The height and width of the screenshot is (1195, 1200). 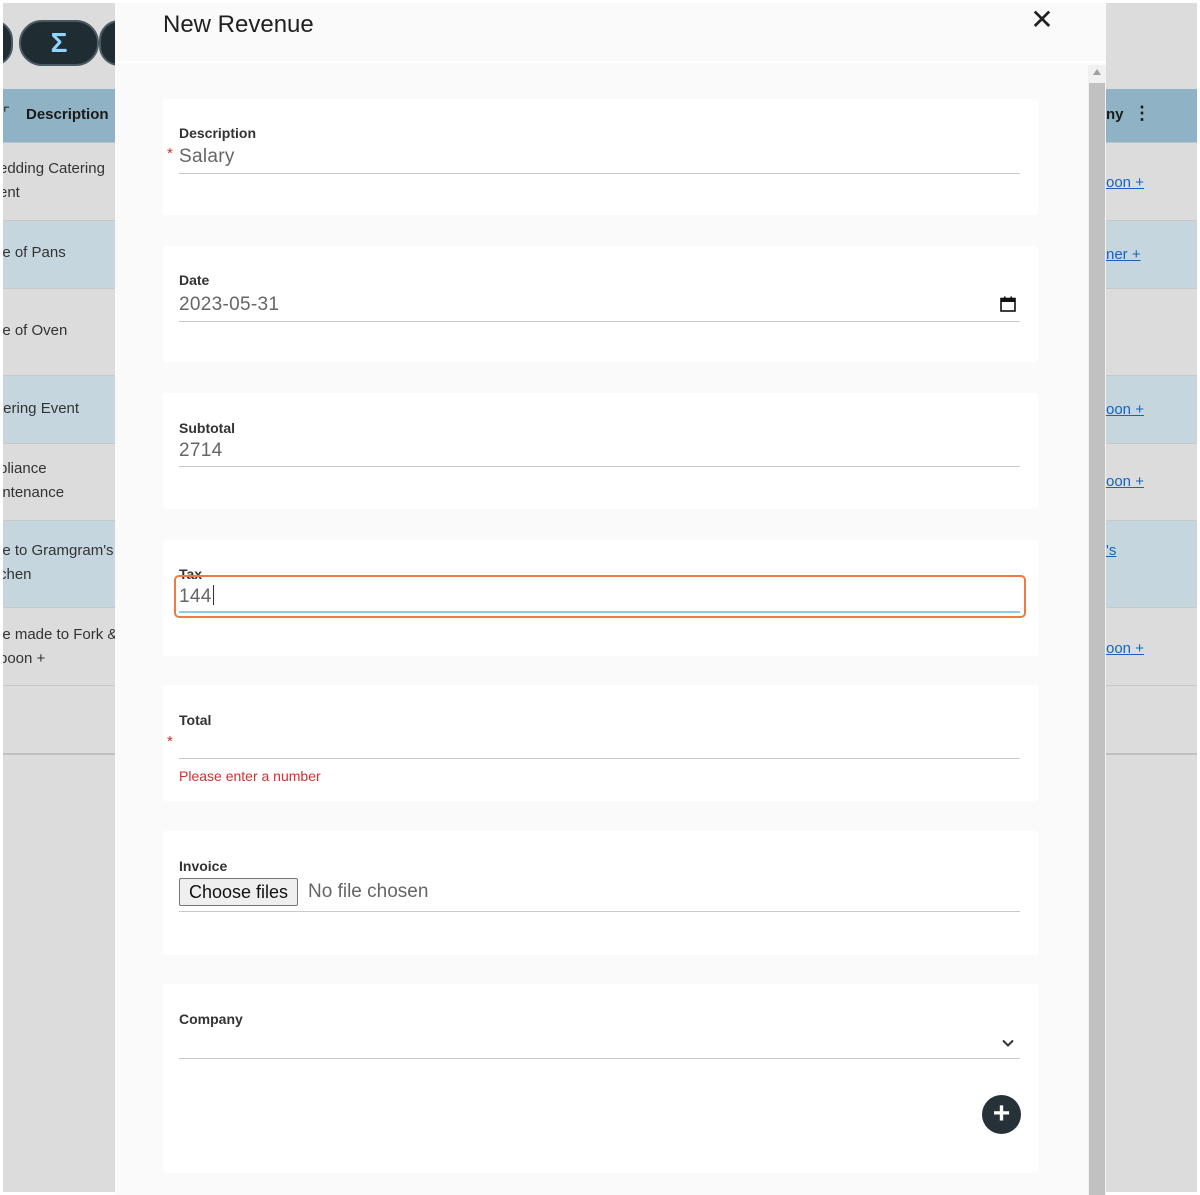 I want to click on row-description: le of Pans, so click(x=34, y=252).